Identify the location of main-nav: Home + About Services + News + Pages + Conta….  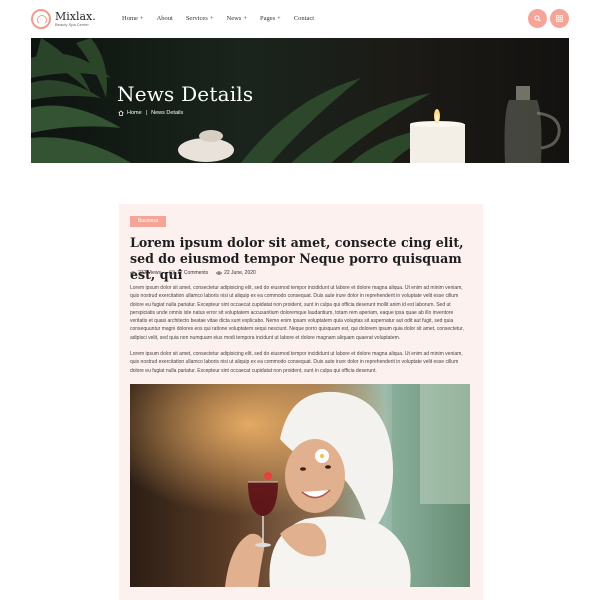
(224, 18).